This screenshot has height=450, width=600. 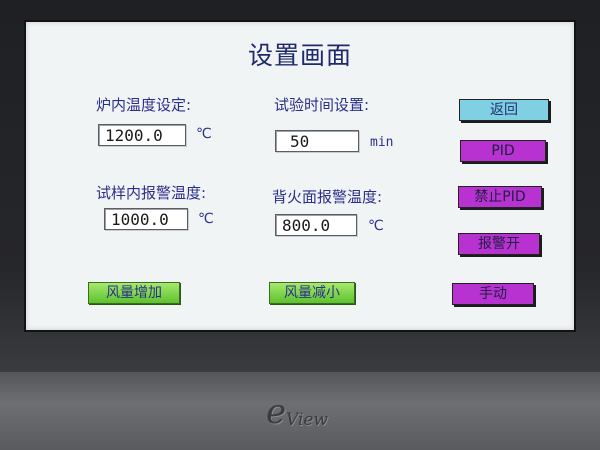 What do you see at coordinates (312, 293) in the screenshot?
I see `fan-decrease-button: 风量减小` at bounding box center [312, 293].